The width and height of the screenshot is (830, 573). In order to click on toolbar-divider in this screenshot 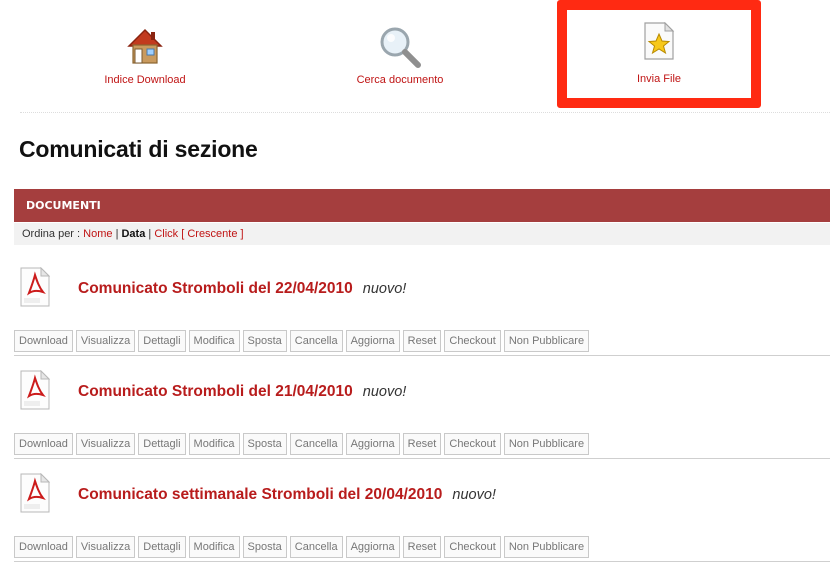, I will do `click(425, 112)`.